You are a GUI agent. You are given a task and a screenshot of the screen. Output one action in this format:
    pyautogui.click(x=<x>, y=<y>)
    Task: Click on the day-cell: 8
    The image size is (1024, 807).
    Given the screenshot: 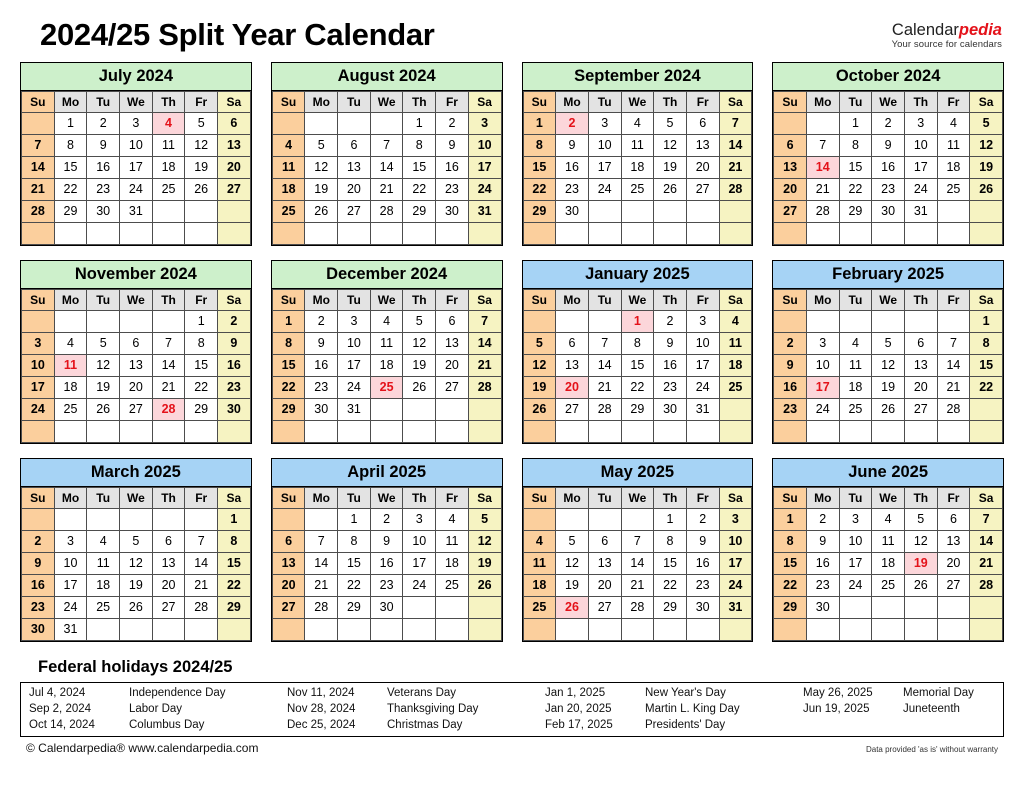 What is the action you would take?
    pyautogui.click(x=670, y=541)
    